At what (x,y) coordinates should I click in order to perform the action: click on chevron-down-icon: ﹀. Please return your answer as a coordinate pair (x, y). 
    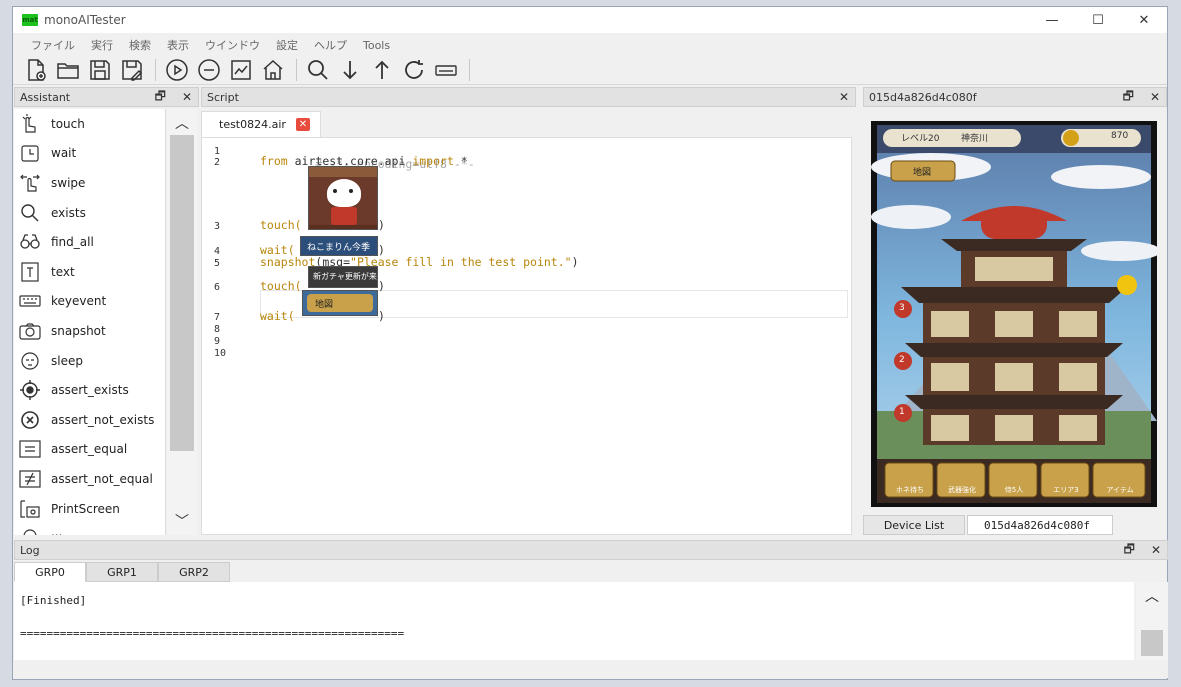
    Looking at the image, I should click on (182, 522).